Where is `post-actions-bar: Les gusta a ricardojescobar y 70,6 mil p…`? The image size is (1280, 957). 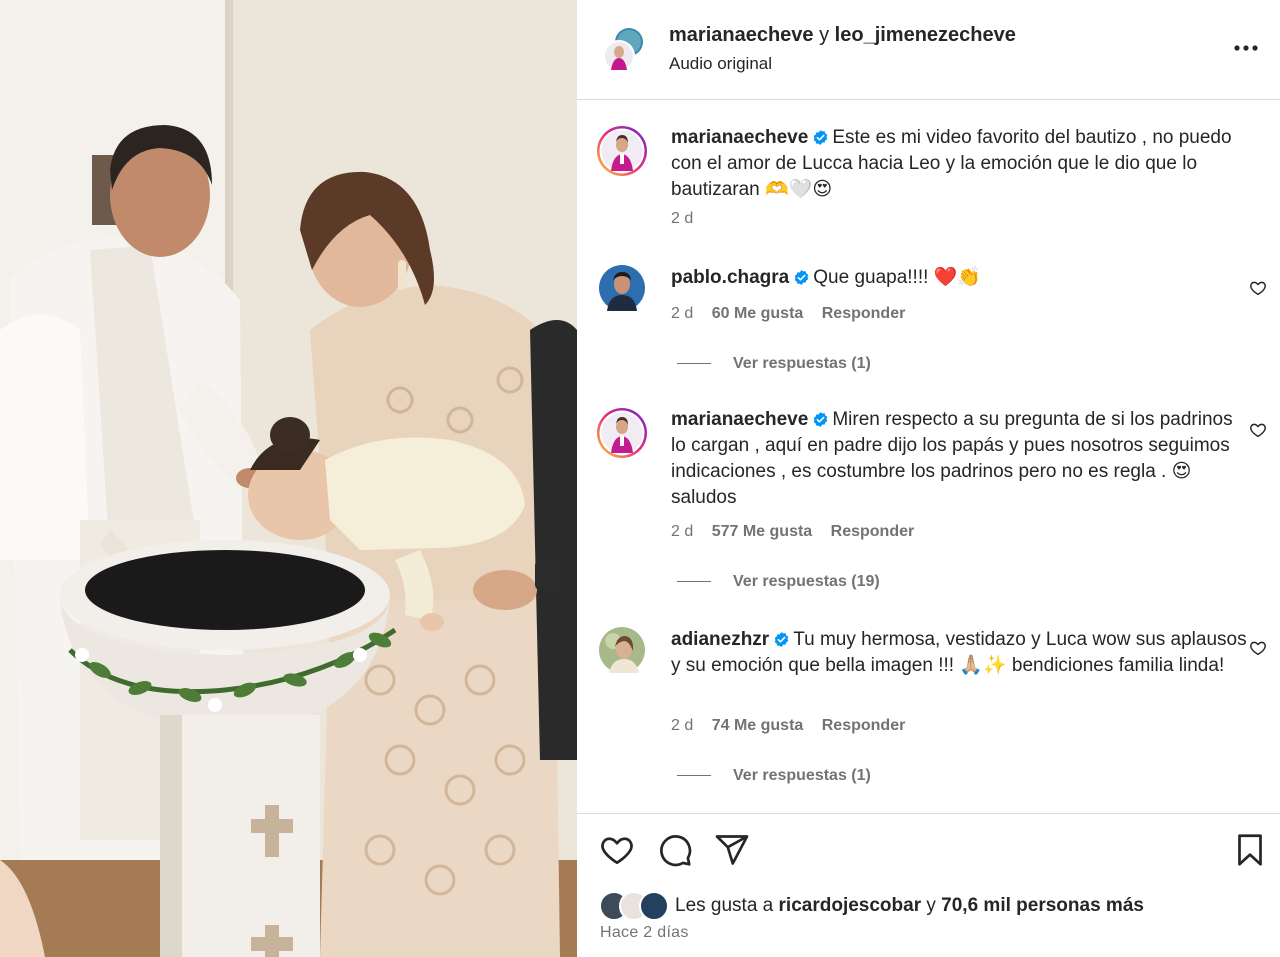
post-actions-bar: Les gusta a ricardojescobar y 70,6 mil p… is located at coordinates (928, 885).